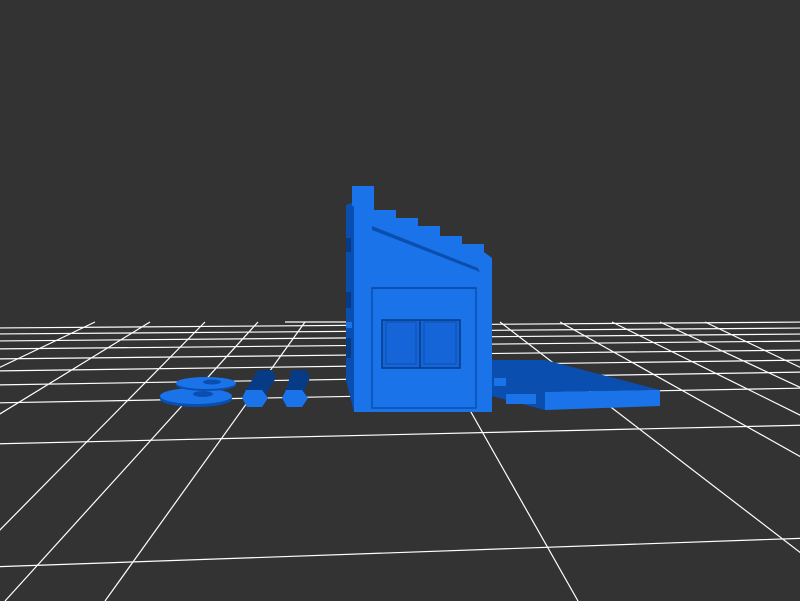 The image size is (800, 601). What do you see at coordinates (419, 299) in the screenshot?
I see `wall-panel-part` at bounding box center [419, 299].